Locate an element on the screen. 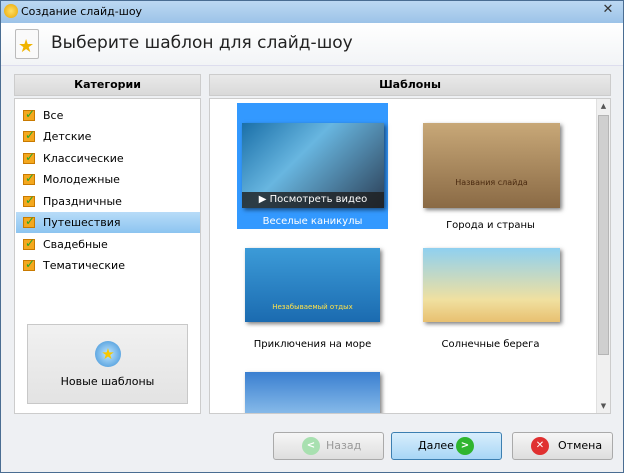 This screenshot has height=473, width=624. template-tile-selected: ▶ Посмотреть видео Веселые каникулы is located at coordinates (312, 166).